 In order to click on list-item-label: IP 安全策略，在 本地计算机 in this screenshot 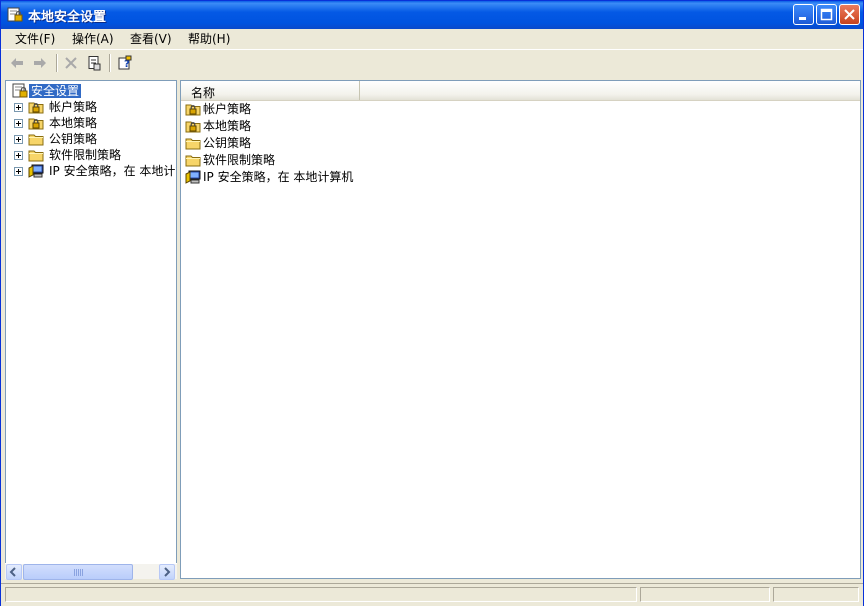, I will do `click(278, 177)`.